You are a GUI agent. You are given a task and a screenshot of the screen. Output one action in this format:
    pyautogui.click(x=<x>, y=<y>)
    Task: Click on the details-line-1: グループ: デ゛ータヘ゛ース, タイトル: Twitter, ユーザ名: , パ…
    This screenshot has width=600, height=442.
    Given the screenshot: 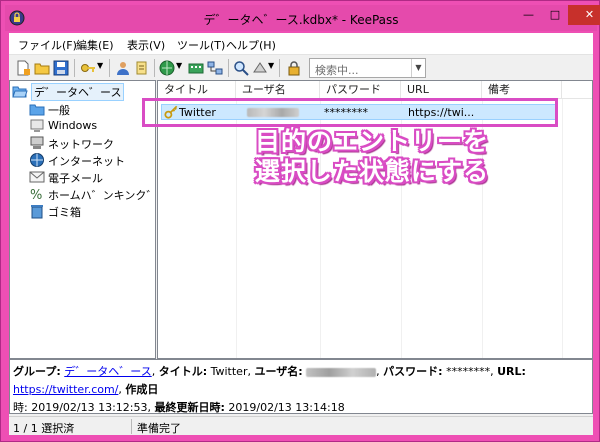 What is the action you would take?
    pyautogui.click(x=269, y=380)
    